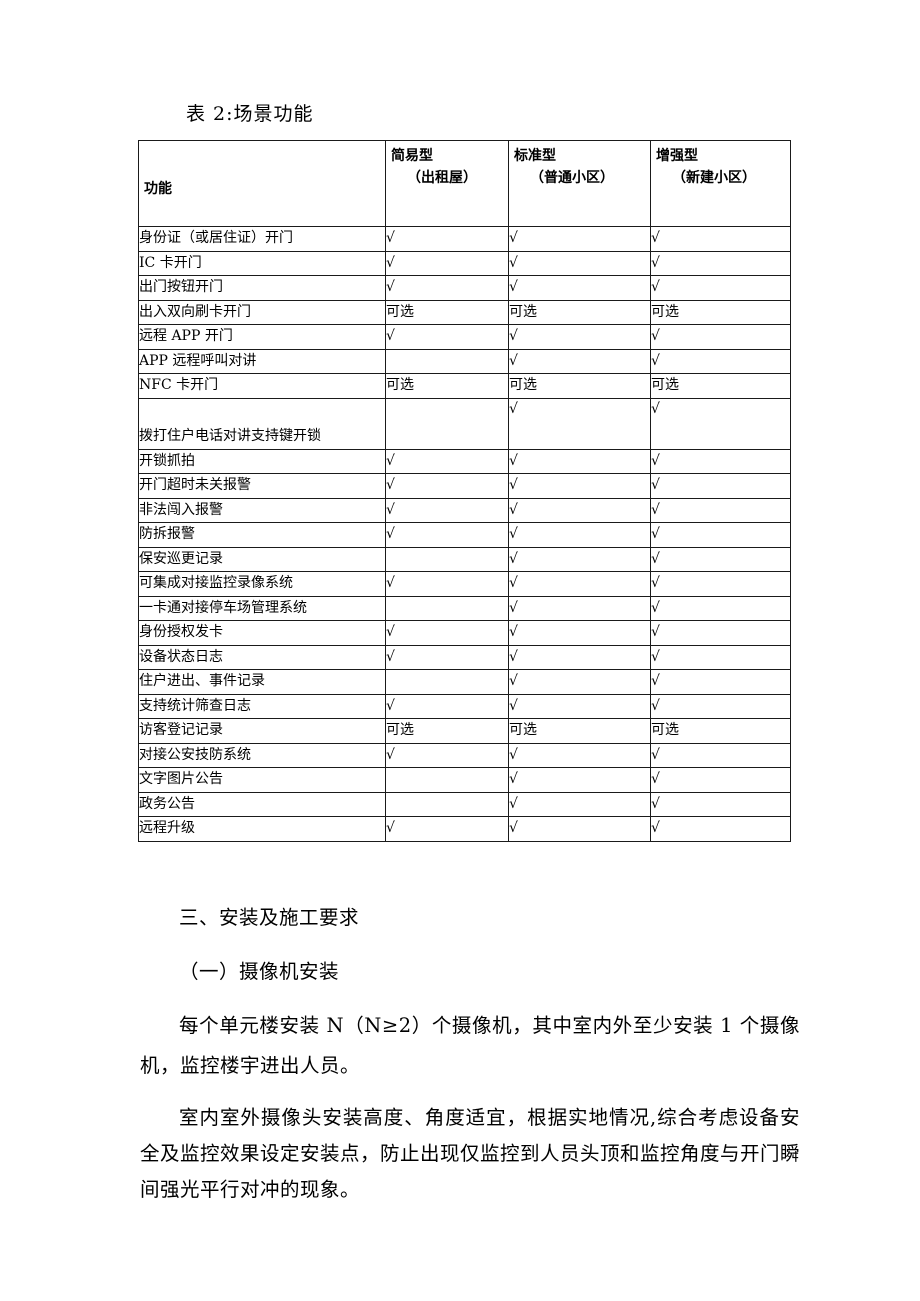 The height and width of the screenshot is (1301, 920). Describe the element at coordinates (262, 239) in the screenshot. I see `table-cell-function: 身份证（或居住证）开门` at that location.